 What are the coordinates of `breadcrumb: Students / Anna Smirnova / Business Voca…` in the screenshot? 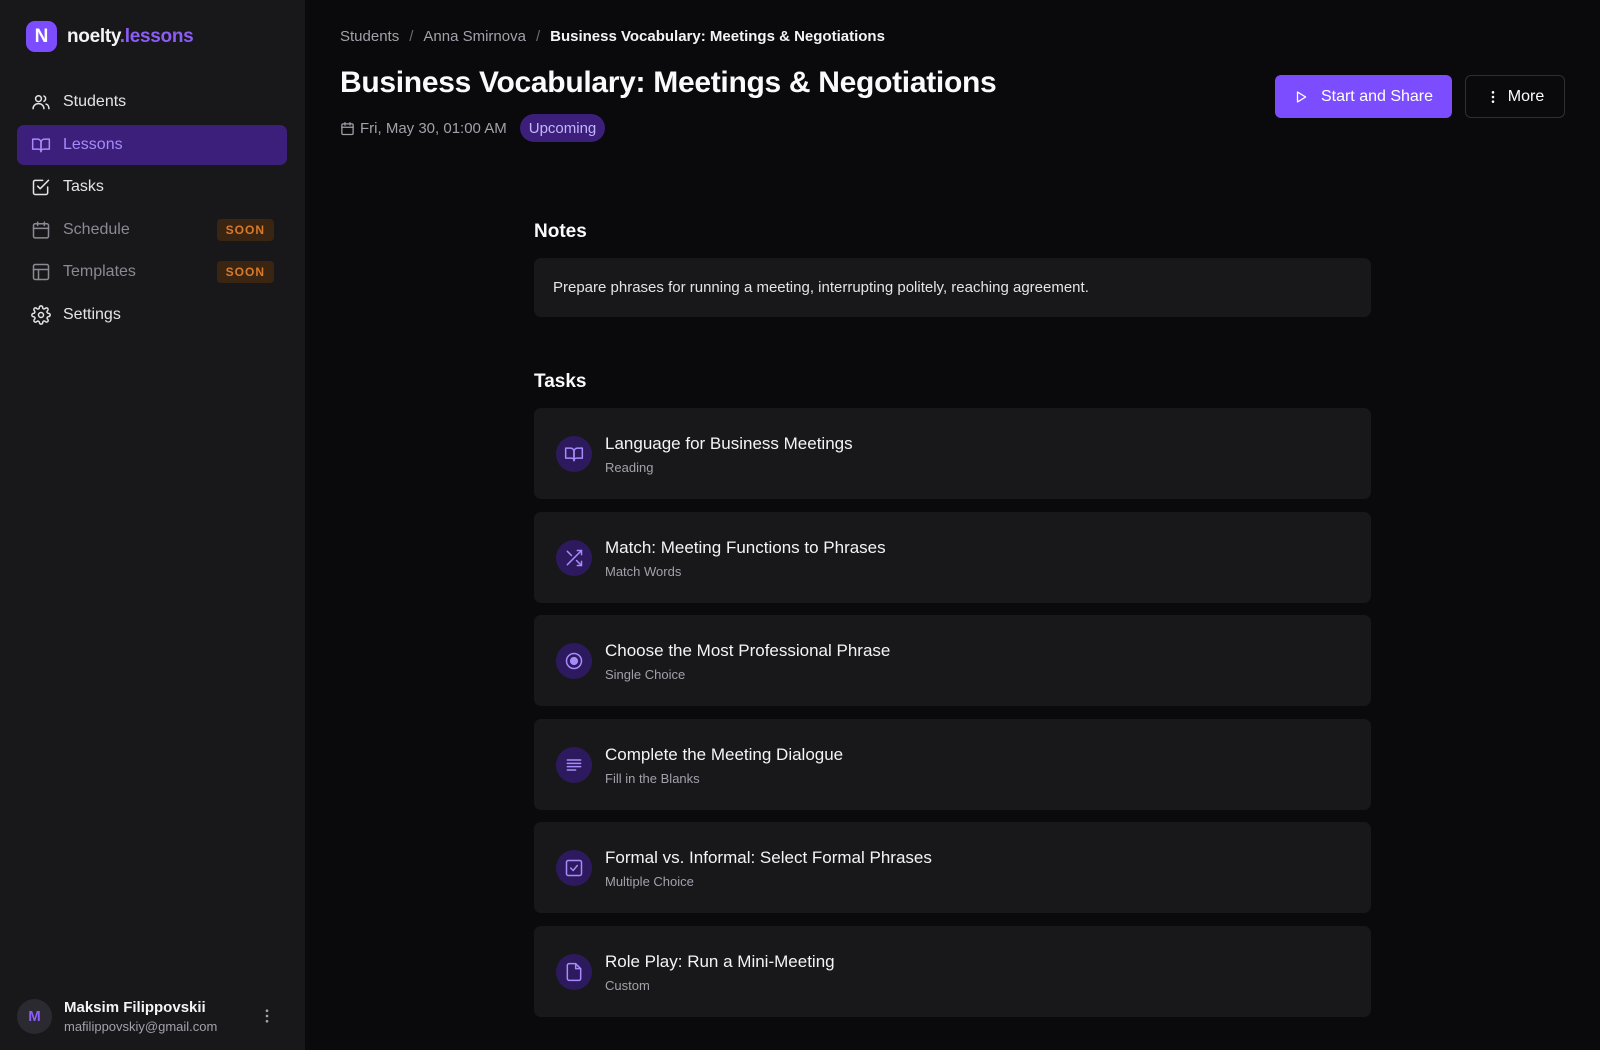 It's located at (612, 36).